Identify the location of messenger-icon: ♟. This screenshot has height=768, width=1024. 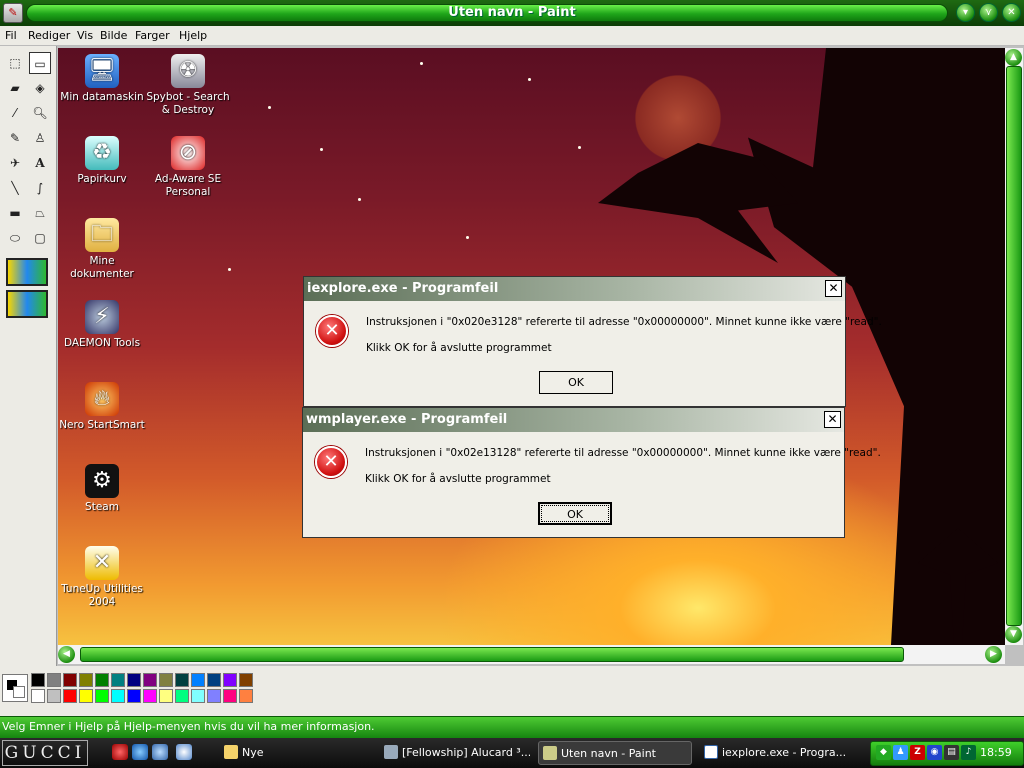
(900, 752).